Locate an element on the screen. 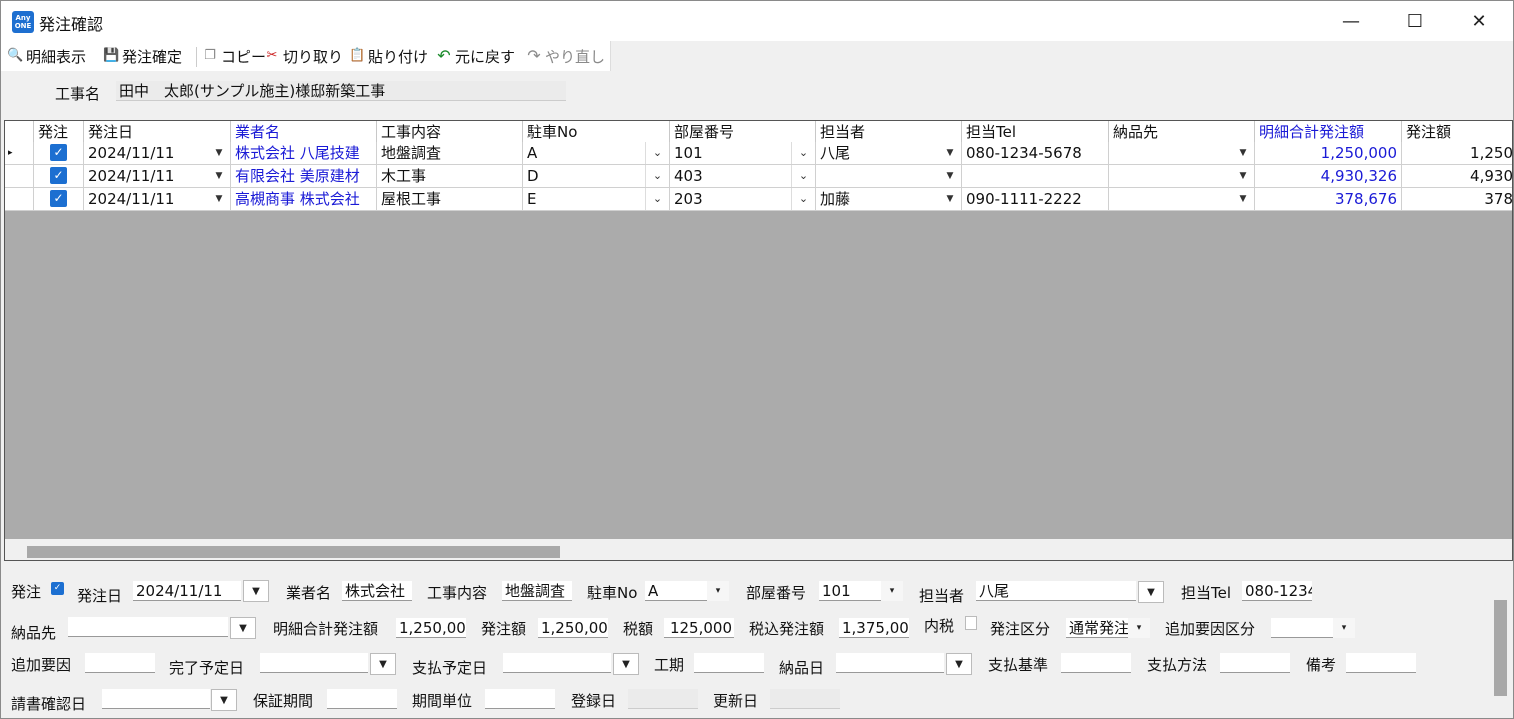 The height and width of the screenshot is (719, 1514). period-unit-field is located at coordinates (520, 699).